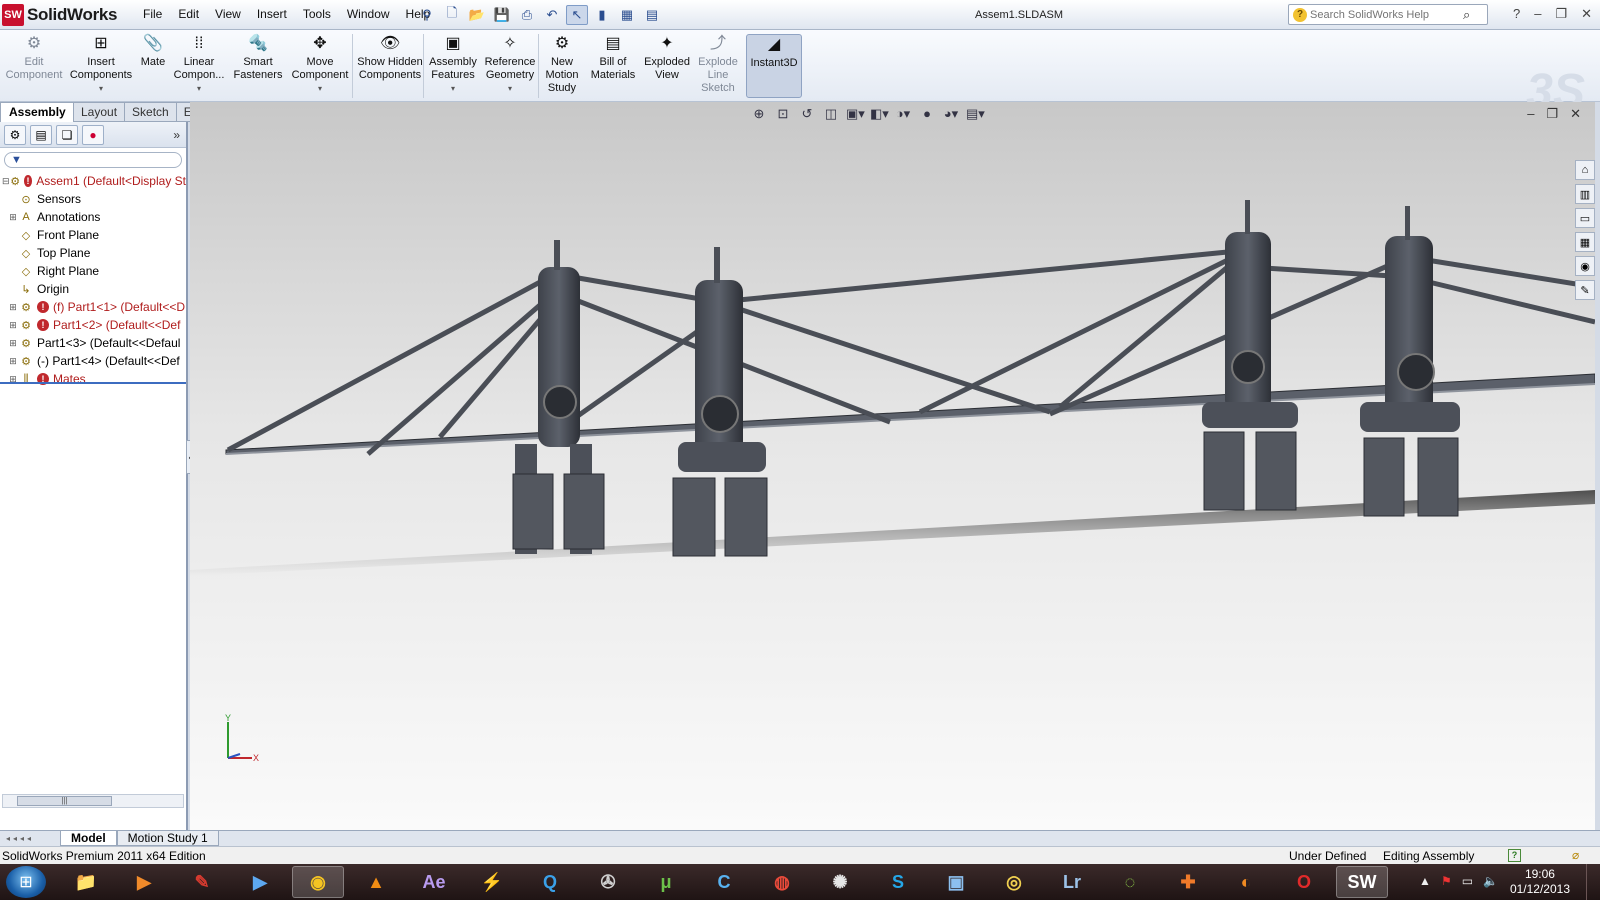 Image resolution: width=1600 pixels, height=900 pixels. I want to click on ribbon-reference-geometry-button: ✧ Reference Geometry ▾, so click(510, 66).